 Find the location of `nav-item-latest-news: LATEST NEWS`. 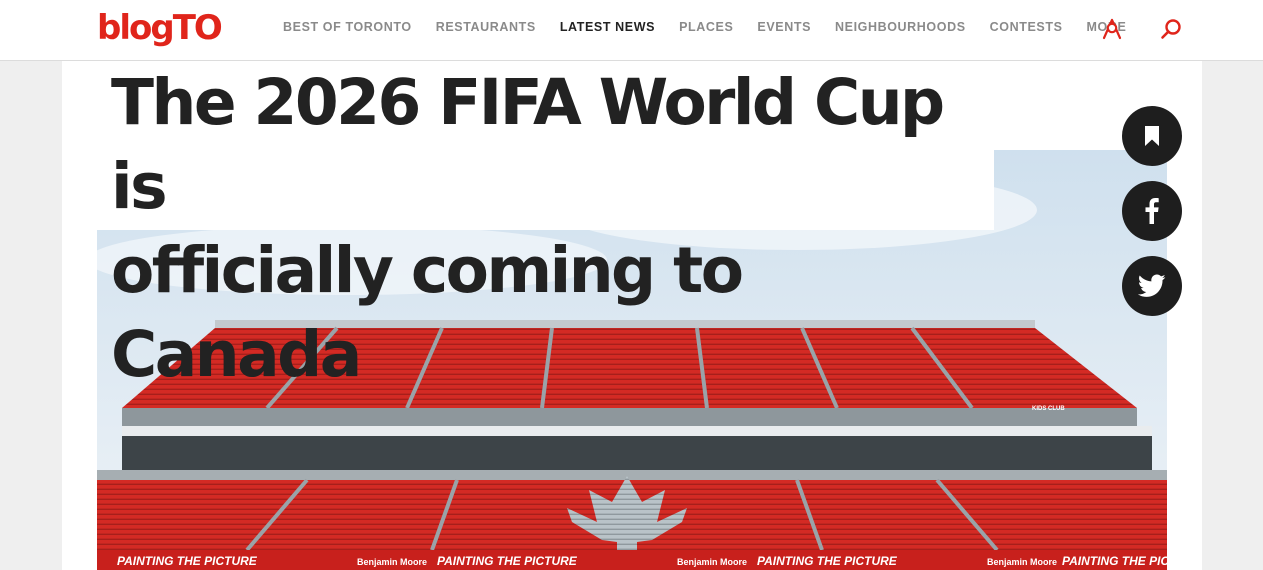

nav-item-latest-news: LATEST NEWS is located at coordinates (607, 27).